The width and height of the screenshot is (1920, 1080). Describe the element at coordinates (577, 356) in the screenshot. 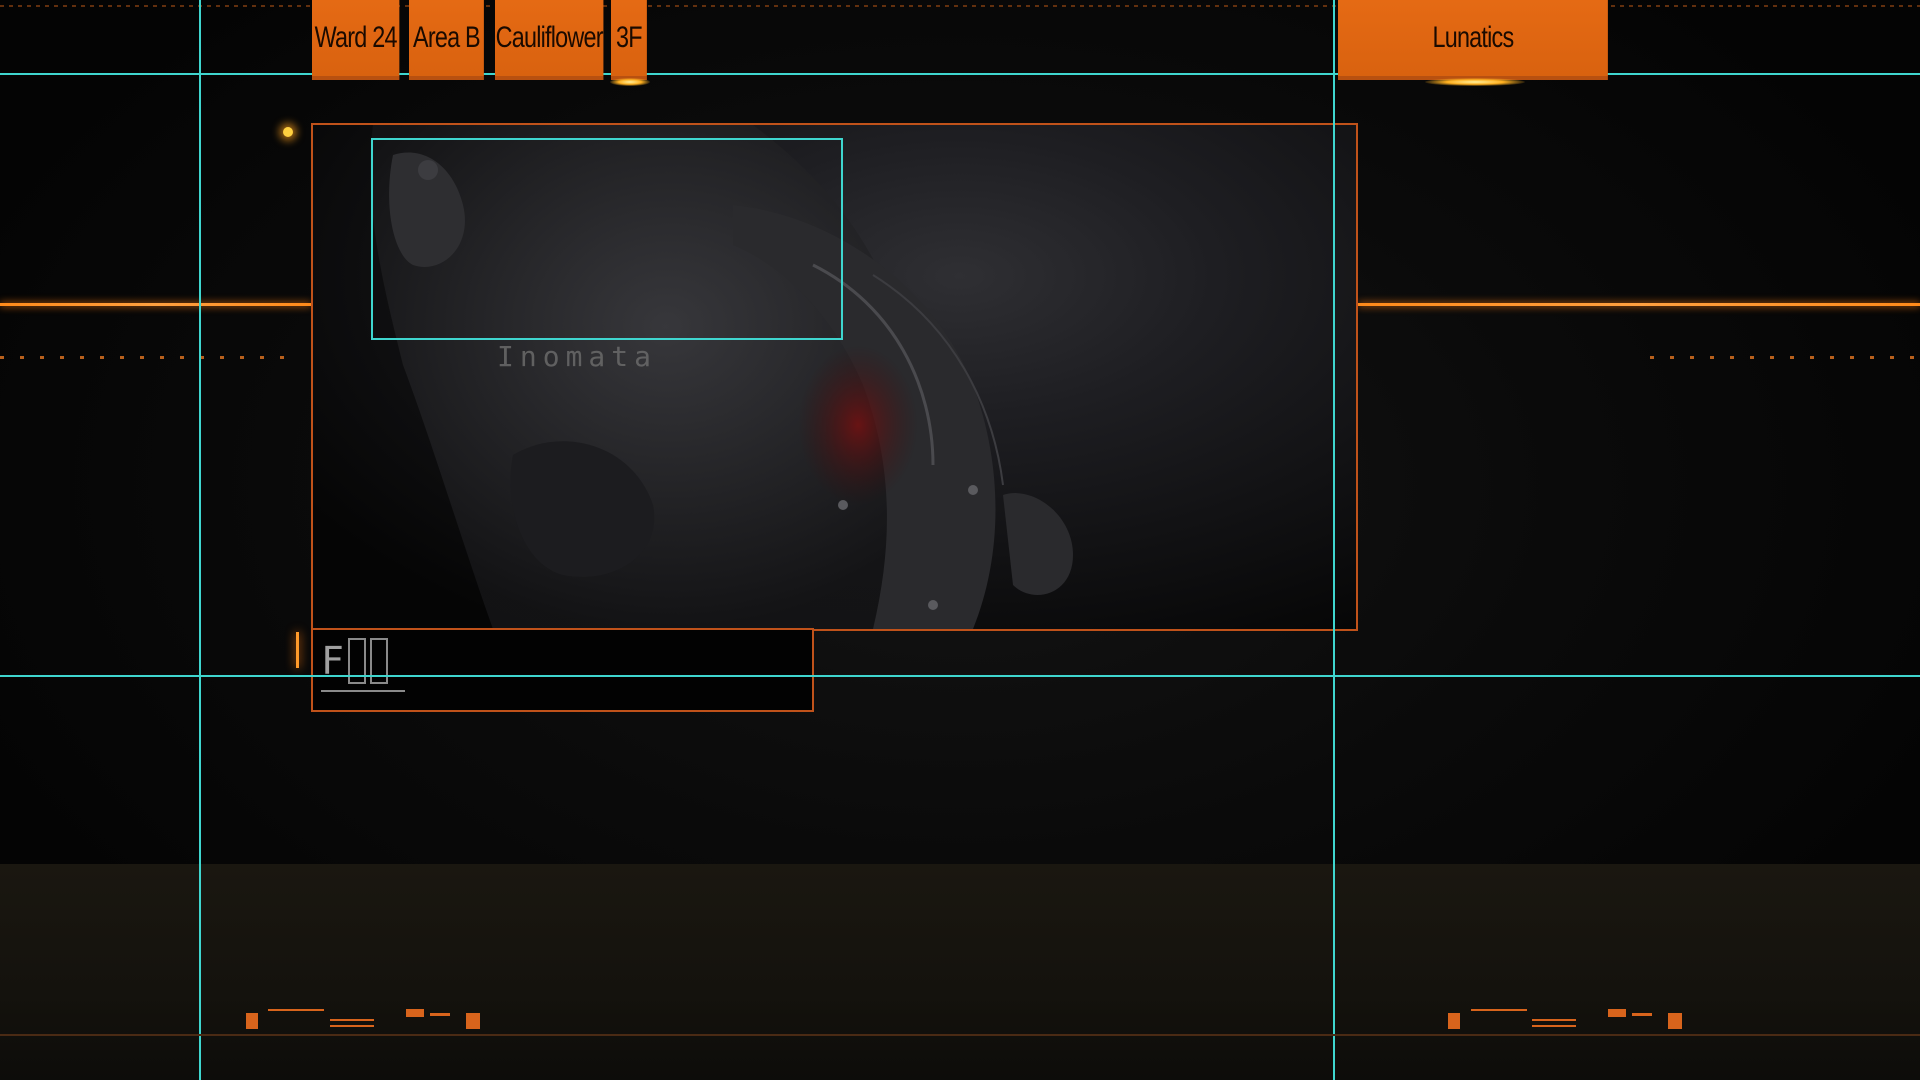

I see `target-caption: Inomata` at that location.